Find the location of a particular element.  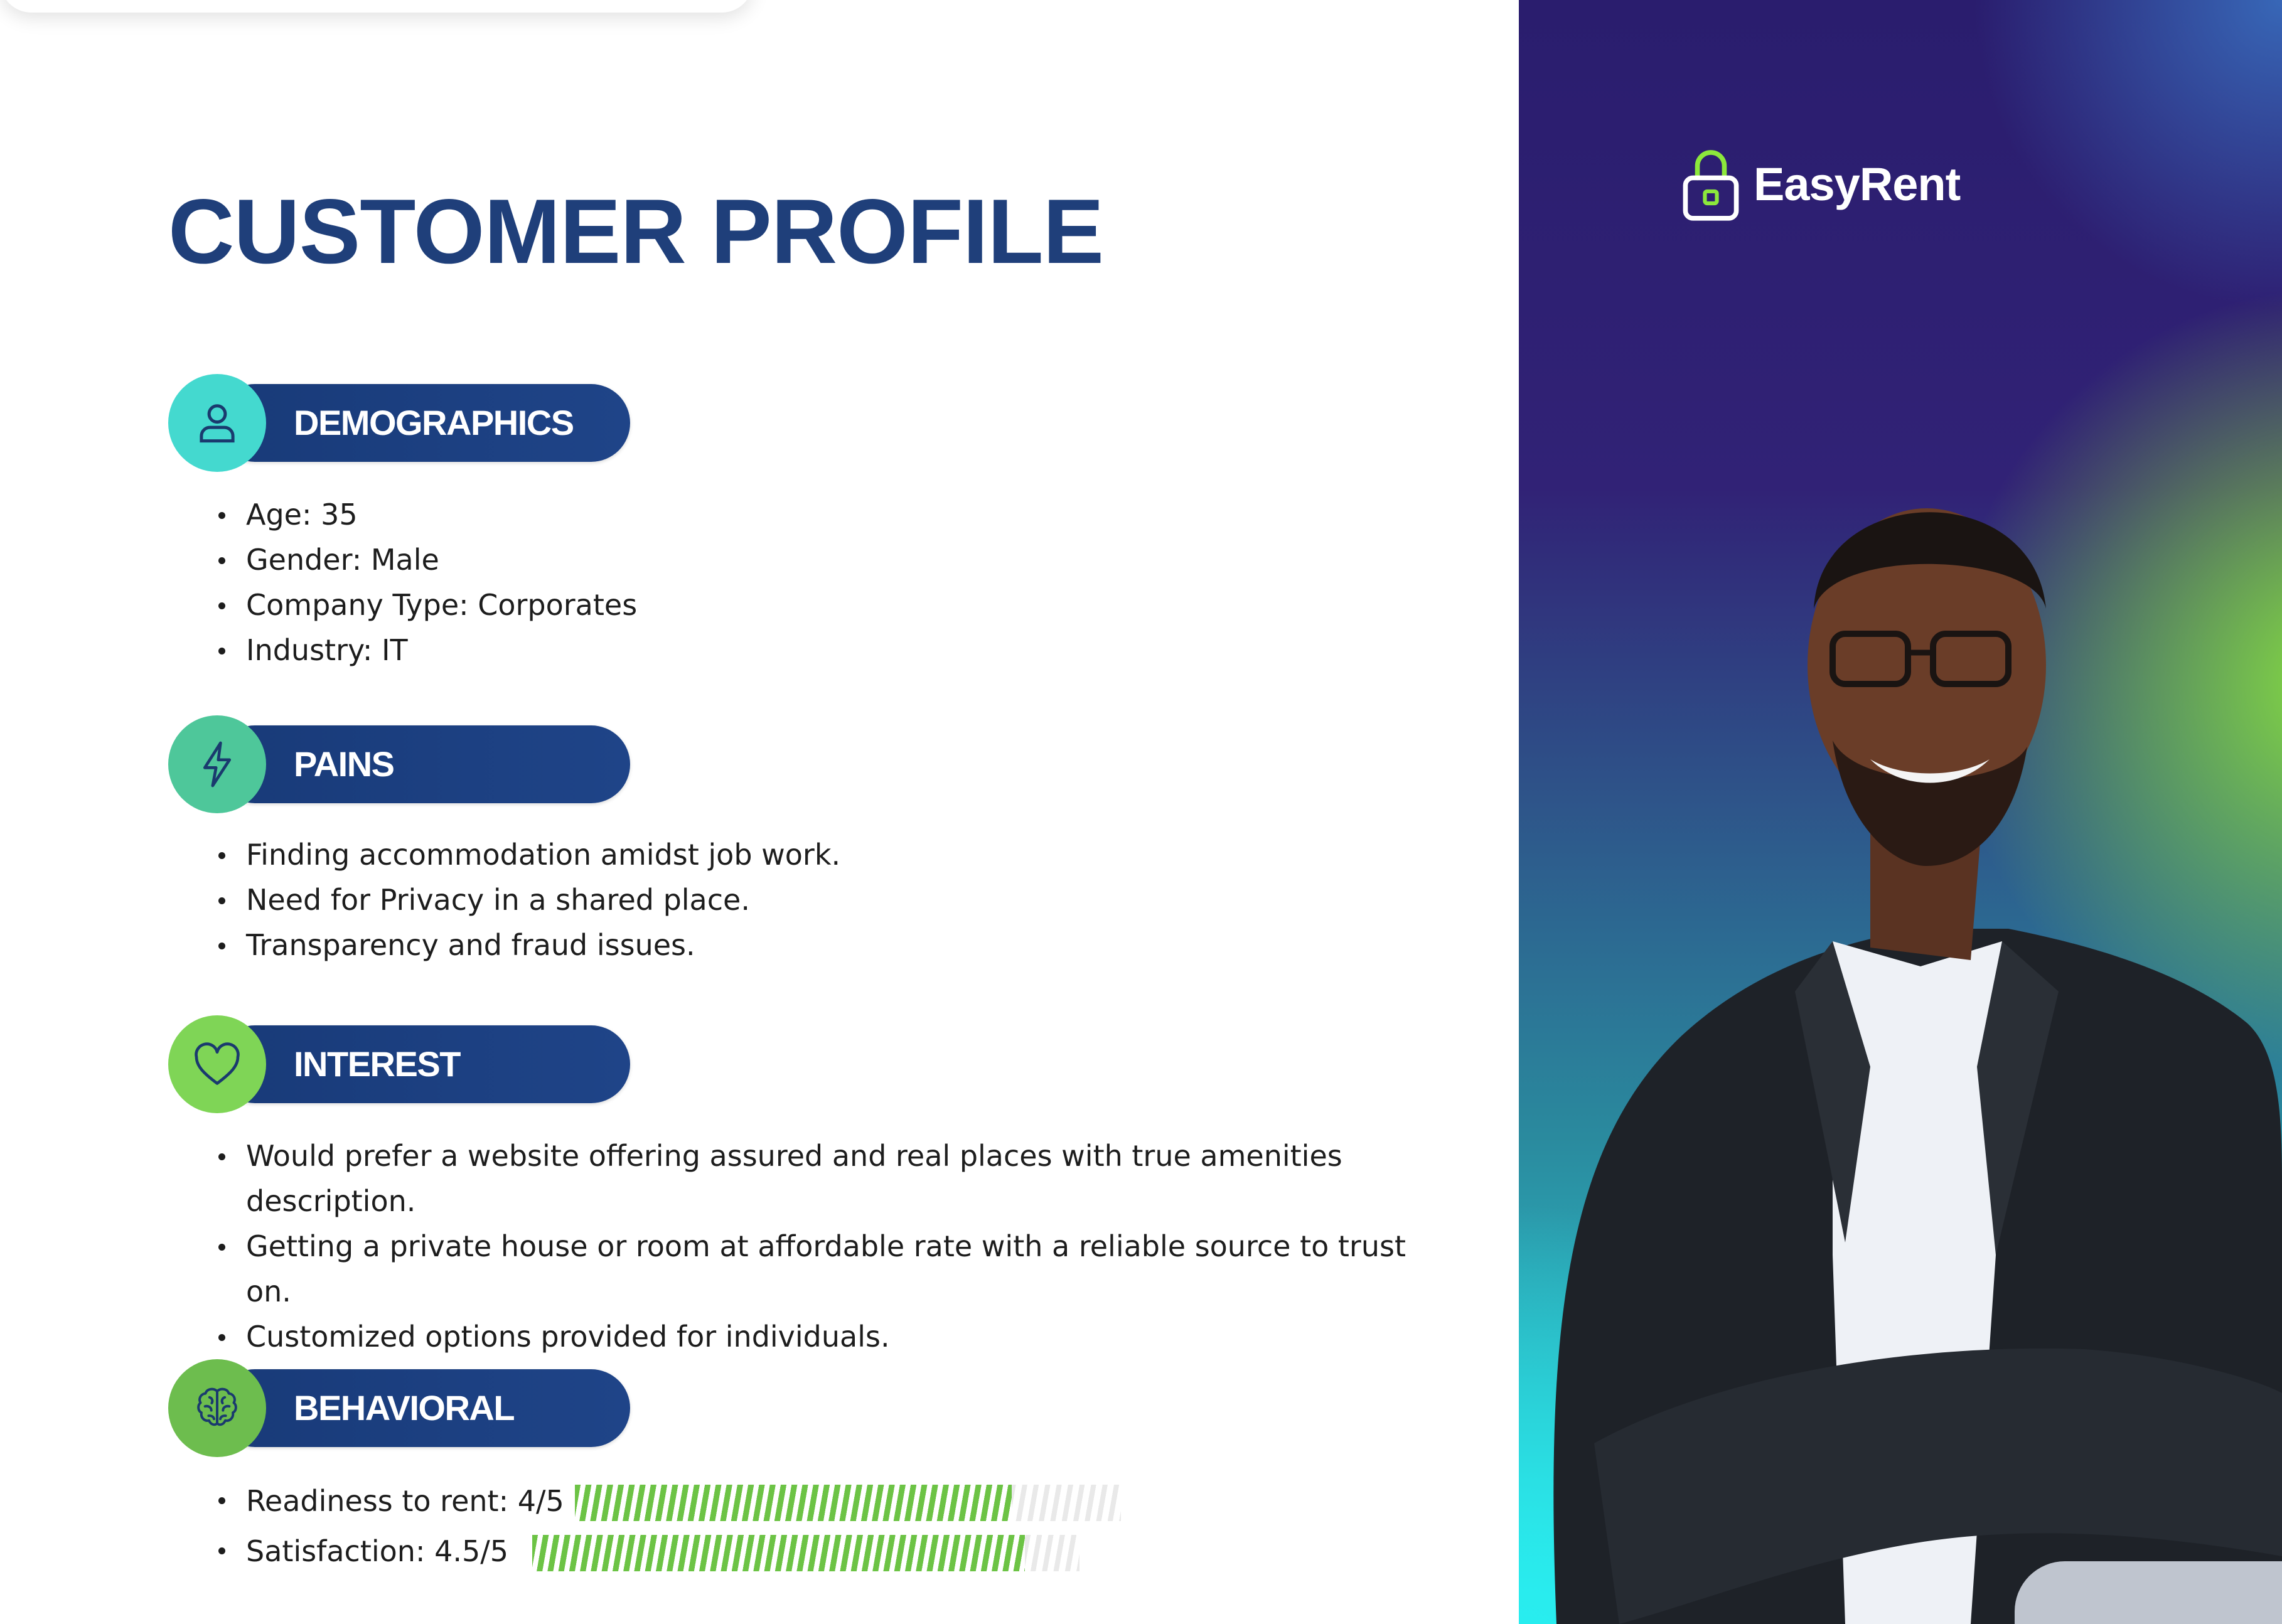

list-item: Industry: IT is located at coordinates (819, 650).